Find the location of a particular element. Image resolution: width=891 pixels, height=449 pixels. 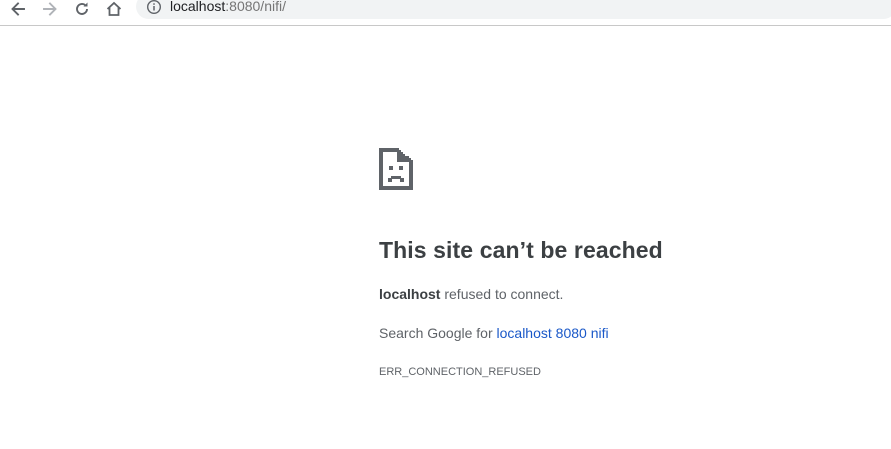

search-google-link: localhost 8080 nifi is located at coordinates (553, 333).